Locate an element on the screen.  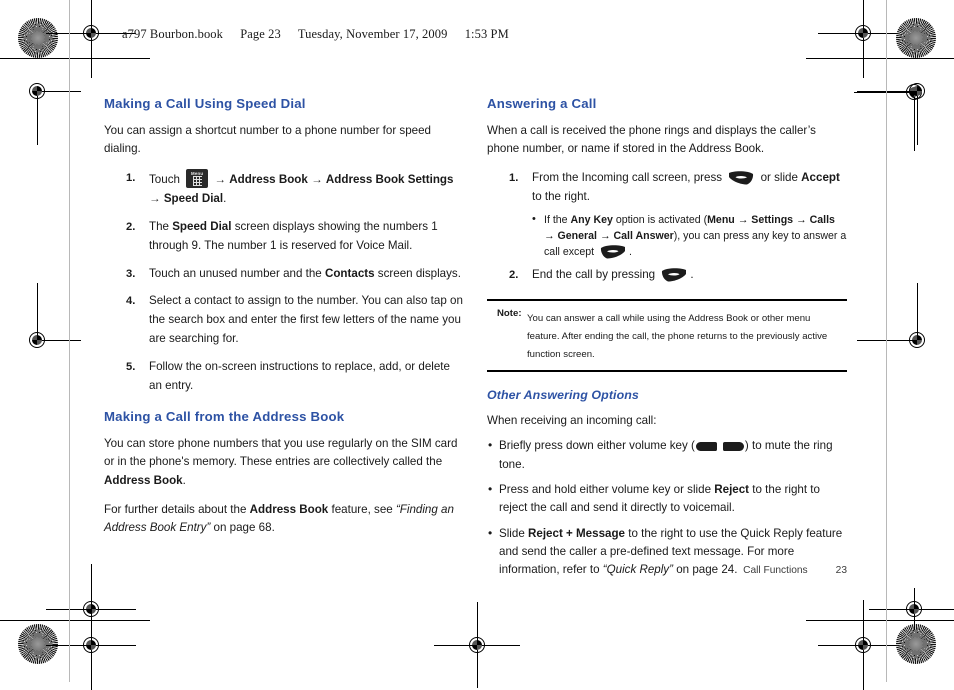
path-address-book: Address Book is located at coordinates (268, 180).